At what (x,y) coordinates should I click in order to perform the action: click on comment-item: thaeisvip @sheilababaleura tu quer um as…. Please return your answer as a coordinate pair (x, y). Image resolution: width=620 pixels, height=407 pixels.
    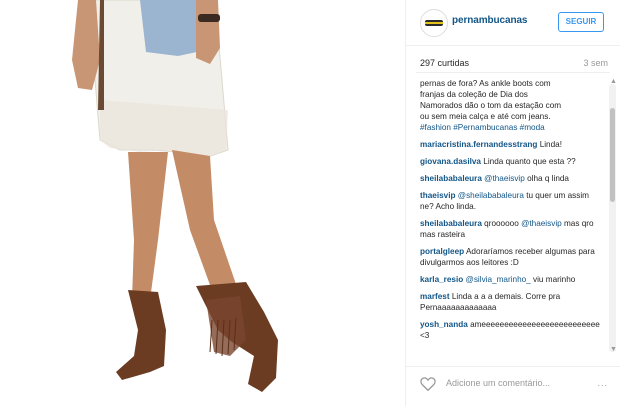
    Looking at the image, I should click on (512, 201).